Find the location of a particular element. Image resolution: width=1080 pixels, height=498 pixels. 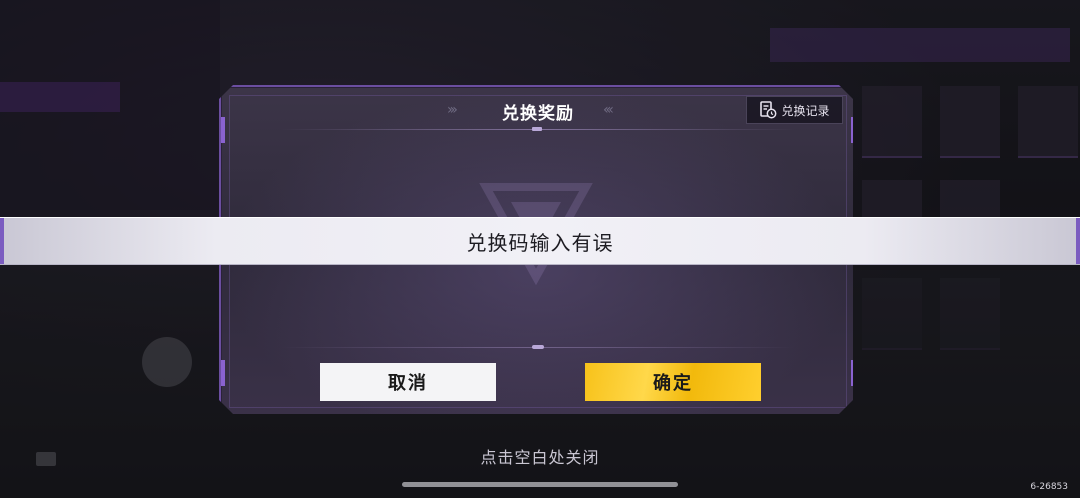

home-indicator is located at coordinates (540, 484).